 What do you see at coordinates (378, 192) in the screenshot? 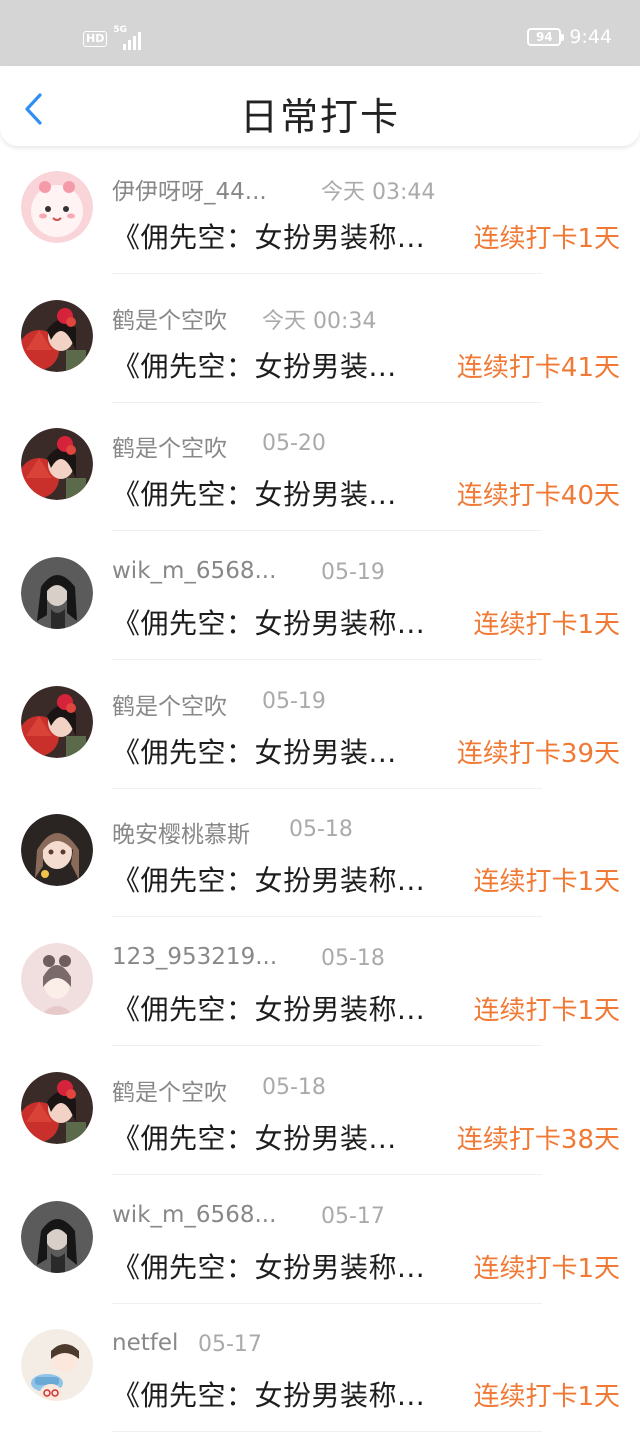
I see `checkin-time: 今天 03:44` at bounding box center [378, 192].